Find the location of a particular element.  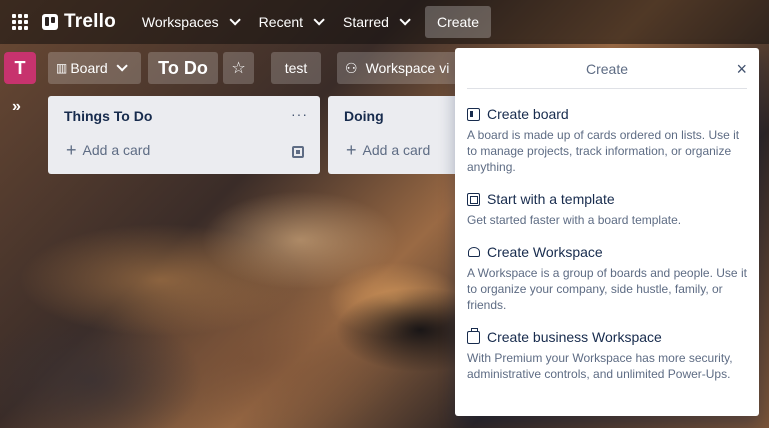

list-doing: Doing + Add a card is located at coordinates (398, 135).